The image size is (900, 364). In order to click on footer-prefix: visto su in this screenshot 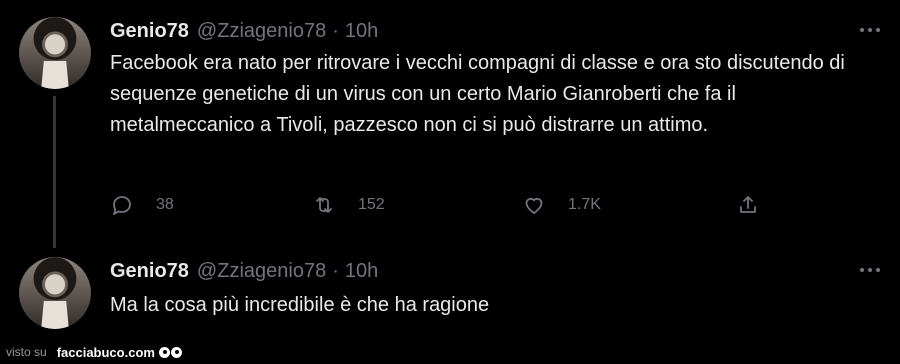, I will do `click(26, 352)`.